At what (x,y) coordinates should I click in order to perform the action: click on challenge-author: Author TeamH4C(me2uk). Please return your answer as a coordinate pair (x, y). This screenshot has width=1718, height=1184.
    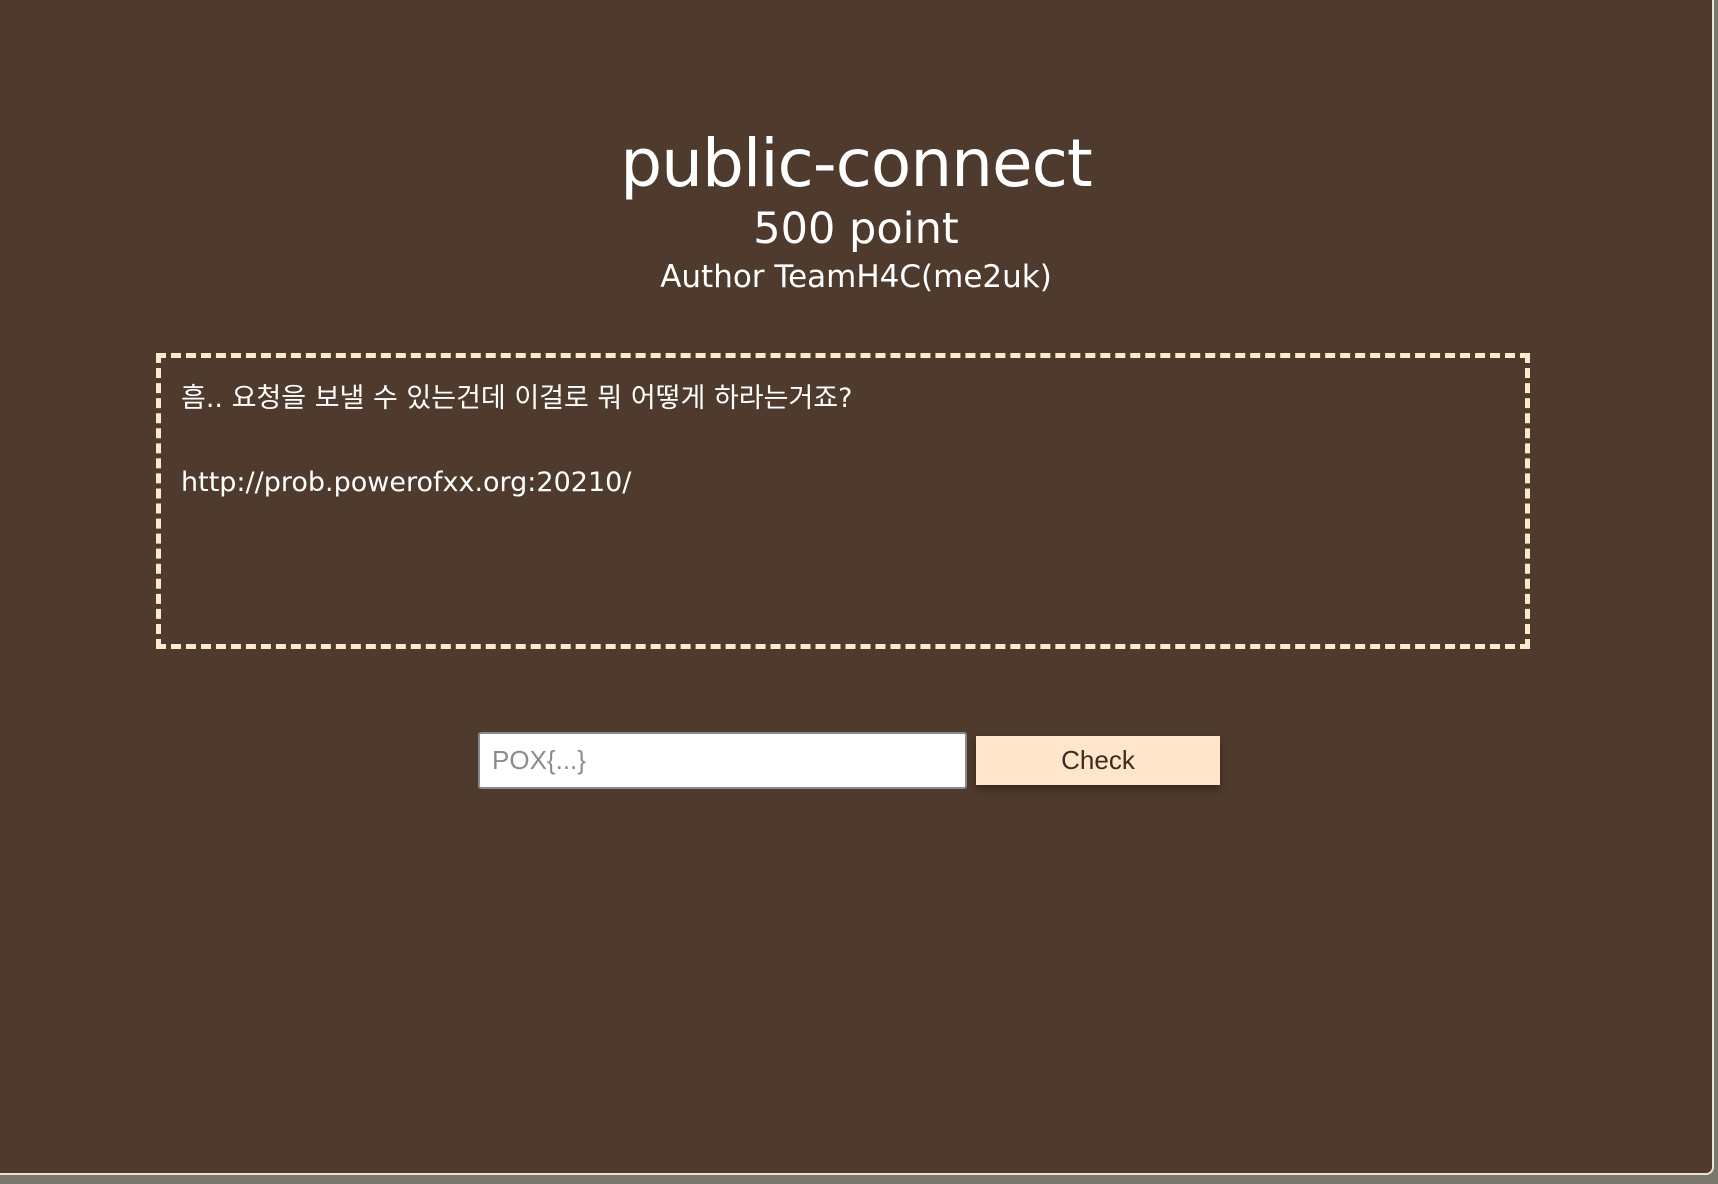
    Looking at the image, I should click on (856, 277).